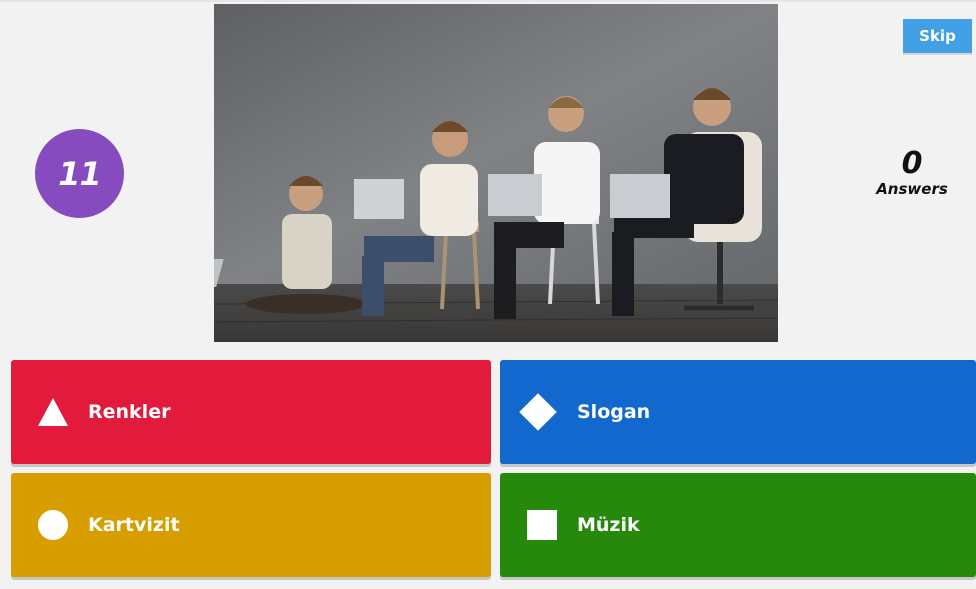 This screenshot has width=976, height=589. I want to click on triangle-icon, so click(53, 412).